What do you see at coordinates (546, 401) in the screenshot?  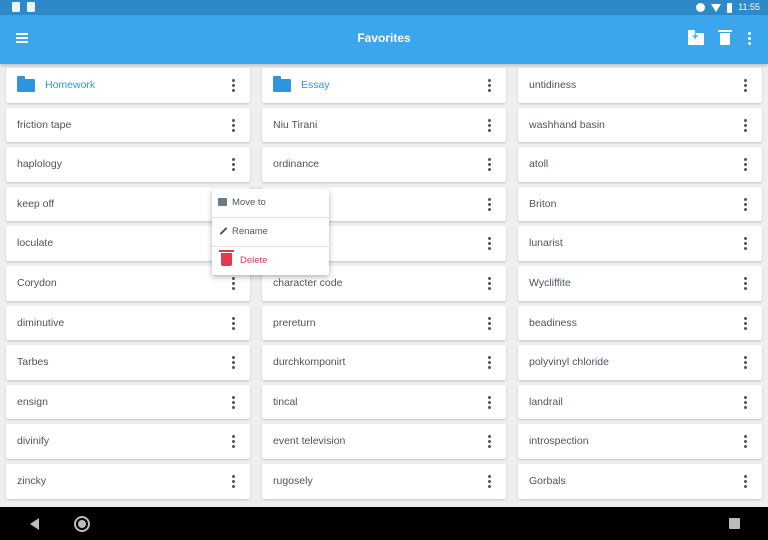 I see `item-label: landrail` at bounding box center [546, 401].